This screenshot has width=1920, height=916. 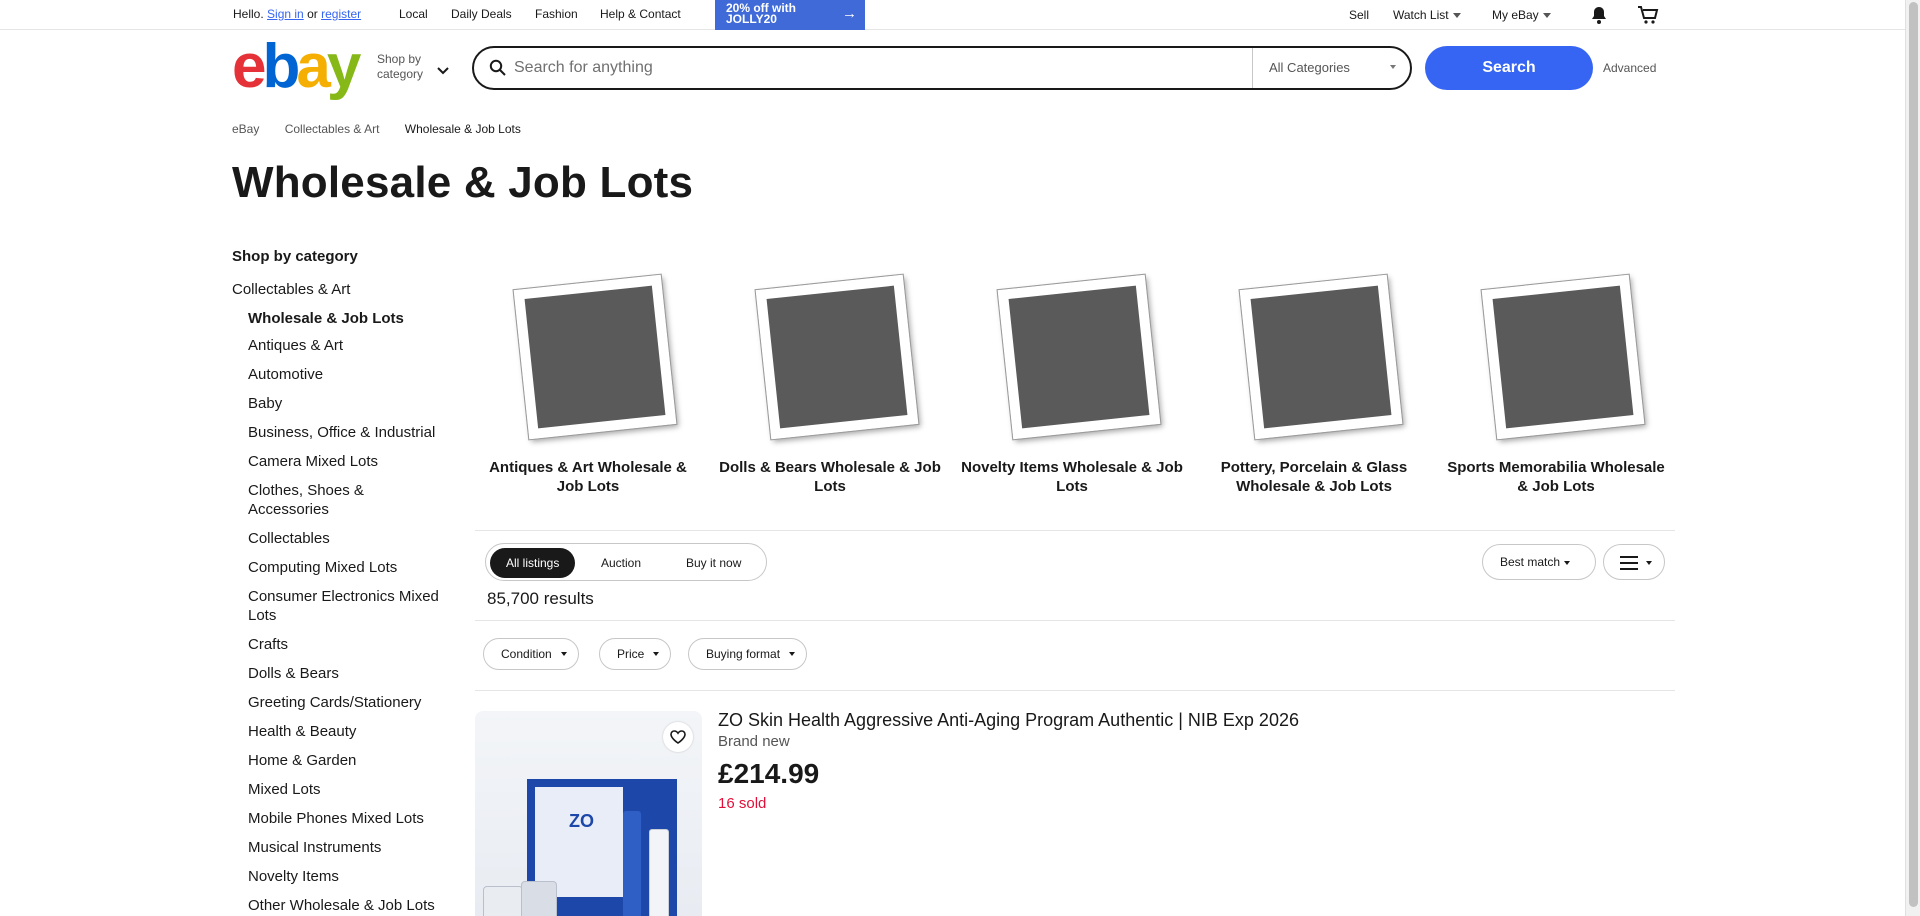 I want to click on sidebar-item-other-wholesale: Other Wholesale & Job Lots, so click(x=341, y=905).